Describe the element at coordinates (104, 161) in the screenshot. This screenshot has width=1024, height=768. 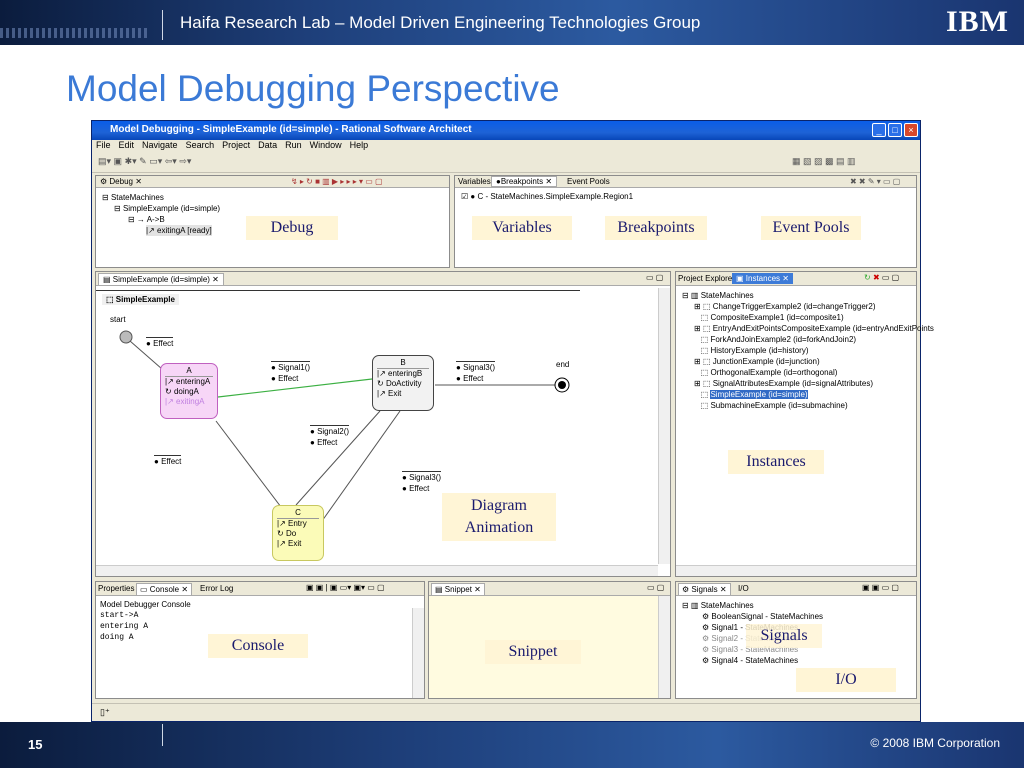
I see `new-icon: ▤▾` at that location.